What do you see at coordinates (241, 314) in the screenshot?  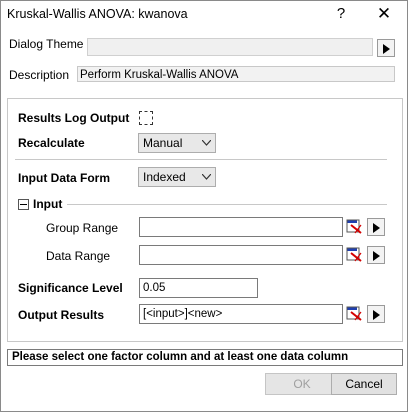 I see `output-results-input: [<input>]<new>` at bounding box center [241, 314].